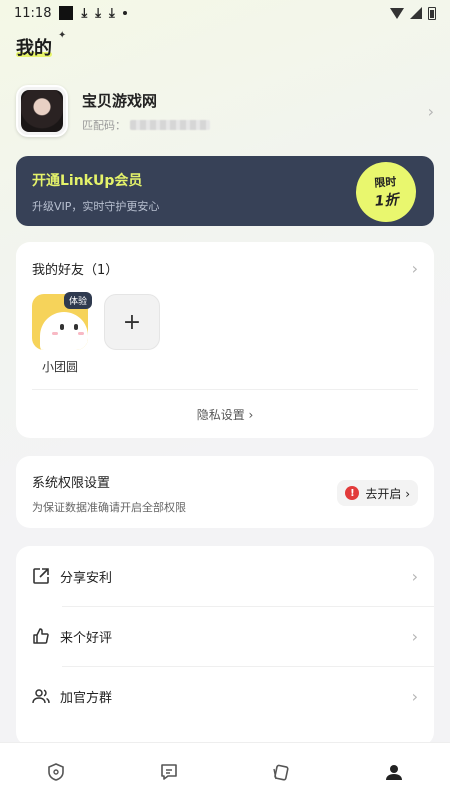 This screenshot has width=450, height=800. I want to click on enable-permissions-label: 去开启 ›, so click(387, 493).